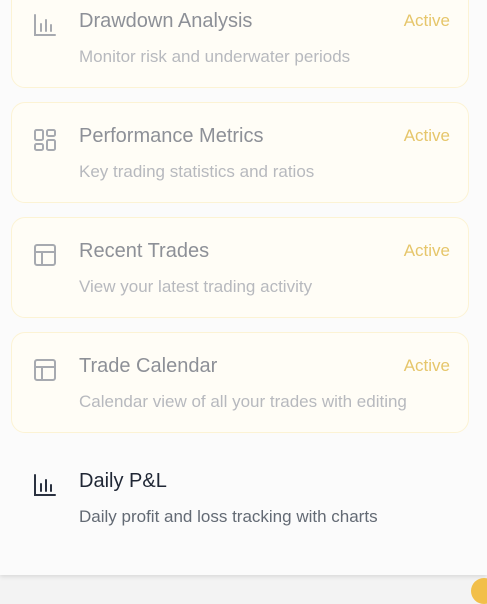  I want to click on widget-description: View your latest trading activity, so click(196, 286).